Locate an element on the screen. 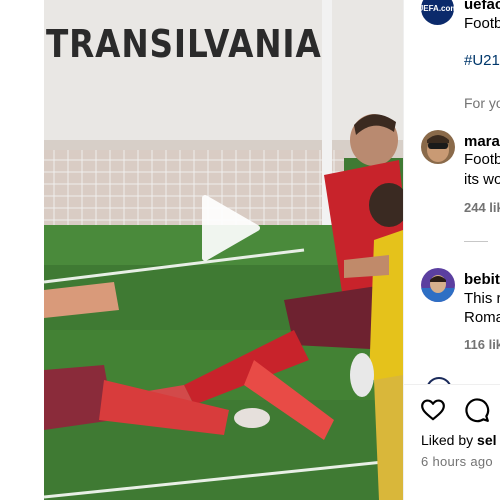 This screenshot has height=501, width=500. comment-text-continued: its wo is located at coordinates (482, 179).